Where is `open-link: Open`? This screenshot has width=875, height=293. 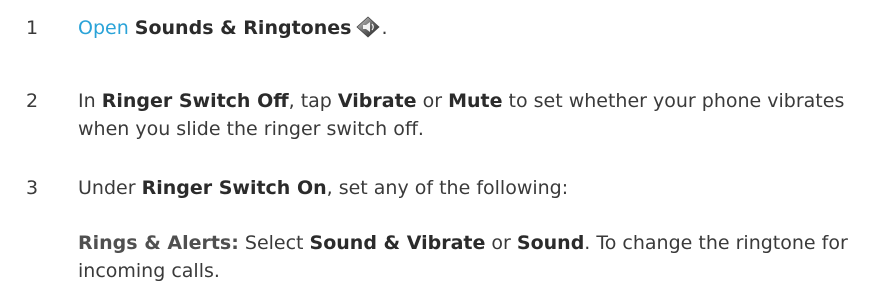 open-link: Open is located at coordinates (103, 28).